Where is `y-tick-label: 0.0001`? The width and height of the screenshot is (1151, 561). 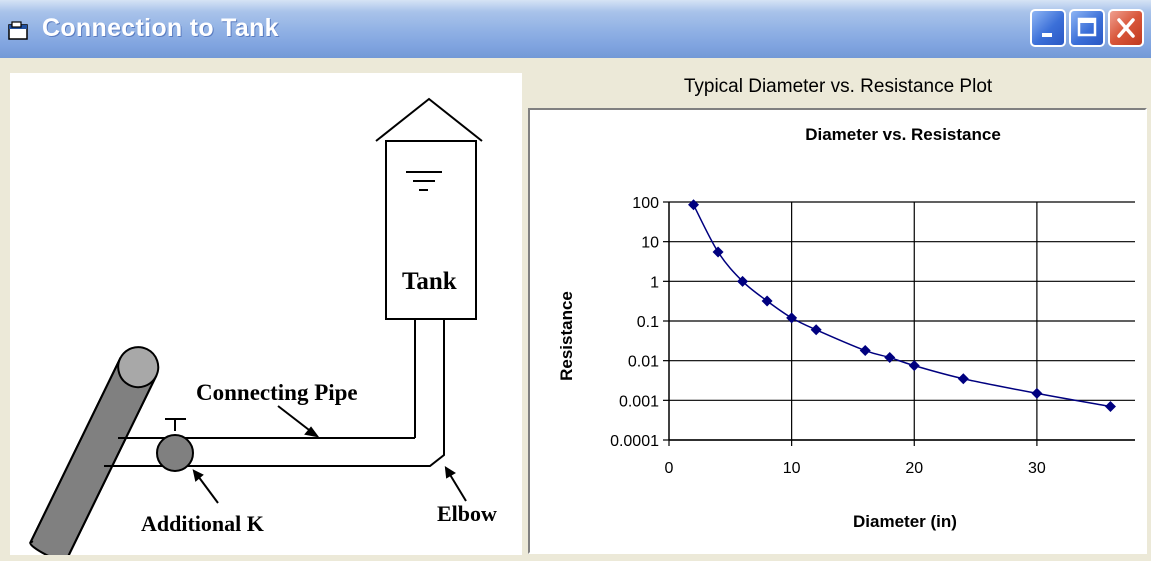
y-tick-label: 0.0001 is located at coordinates (634, 441).